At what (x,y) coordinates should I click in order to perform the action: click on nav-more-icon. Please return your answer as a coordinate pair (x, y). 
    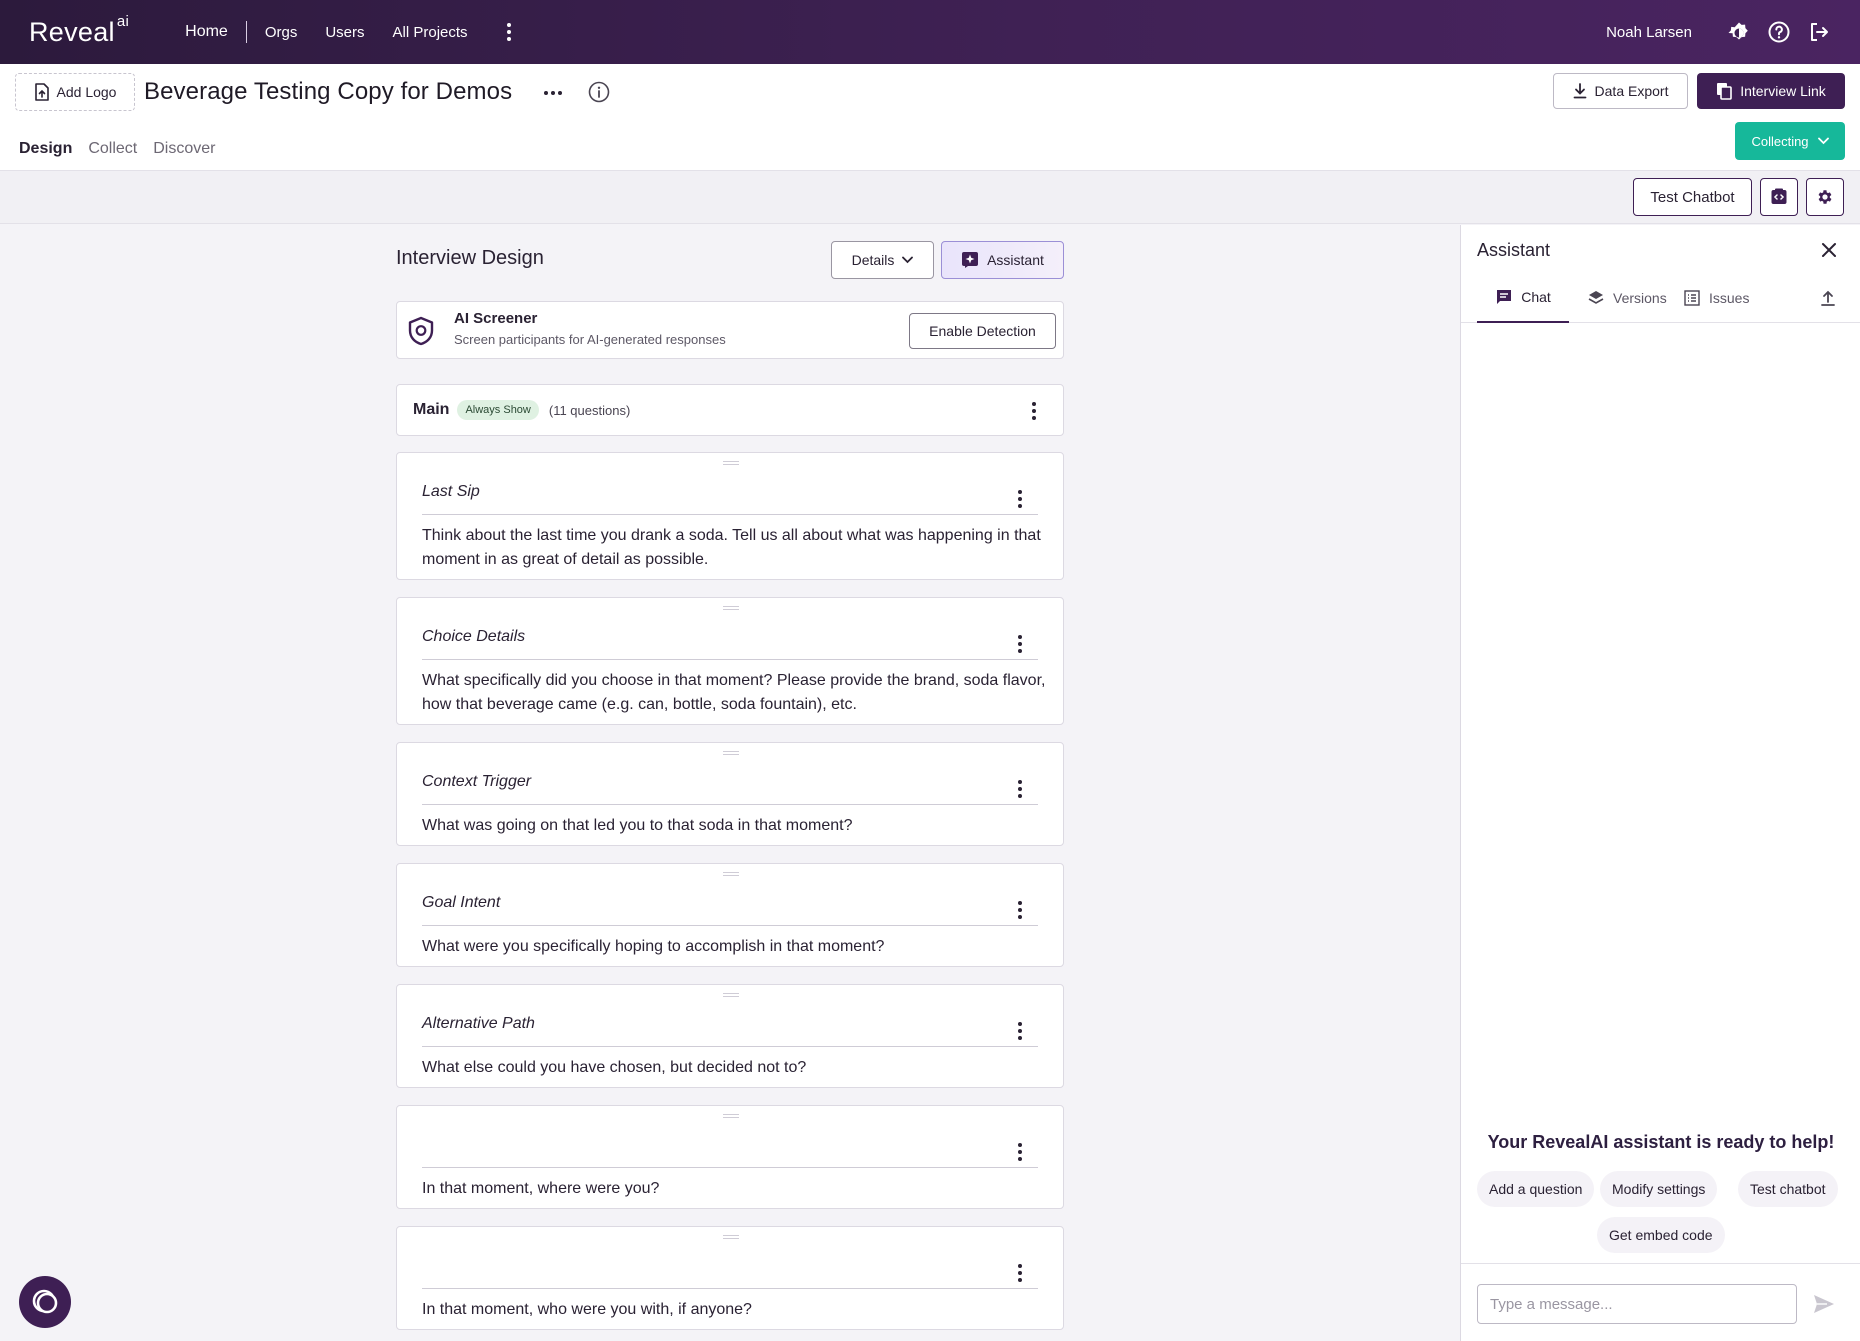
    Looking at the image, I should click on (509, 32).